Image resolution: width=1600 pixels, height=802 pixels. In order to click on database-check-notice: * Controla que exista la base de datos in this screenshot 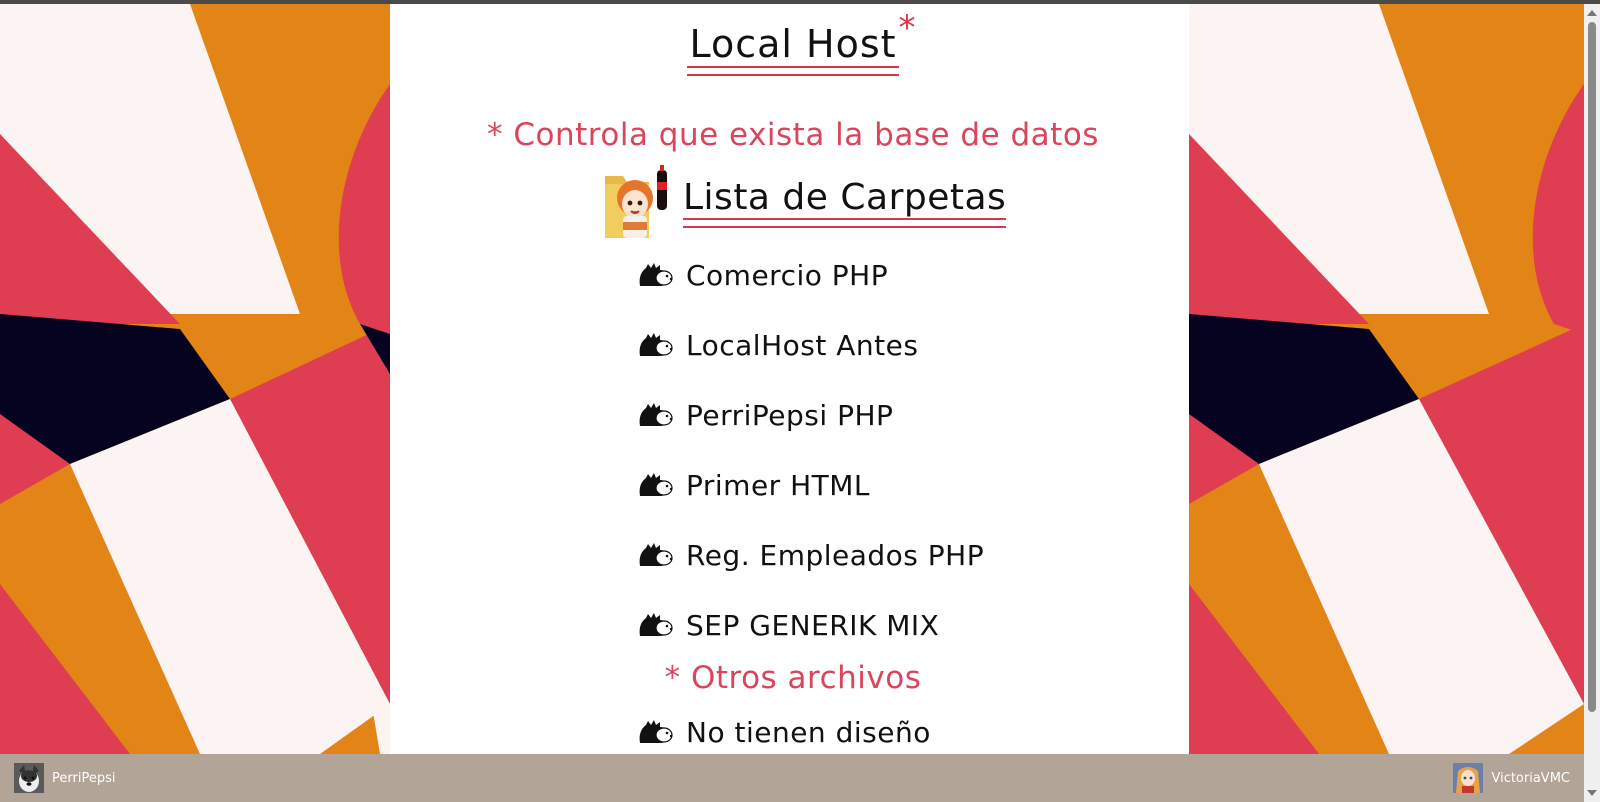, I will do `click(793, 135)`.